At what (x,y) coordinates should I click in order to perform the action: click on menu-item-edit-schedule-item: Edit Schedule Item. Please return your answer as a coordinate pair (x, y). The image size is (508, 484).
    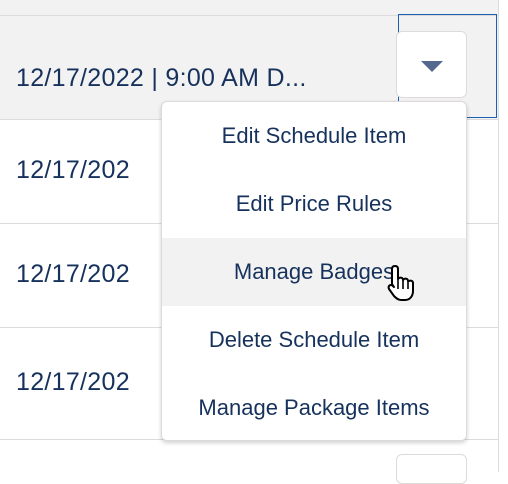
    Looking at the image, I should click on (314, 136).